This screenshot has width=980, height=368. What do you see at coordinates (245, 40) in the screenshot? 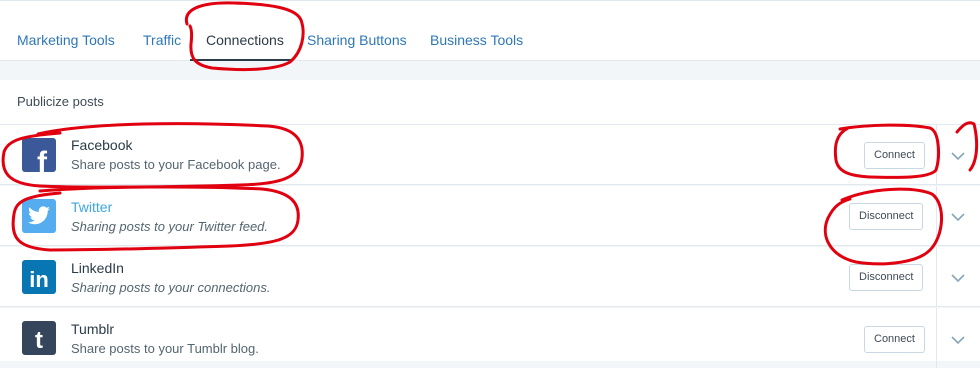
I see `tab-connections: Connections` at bounding box center [245, 40].